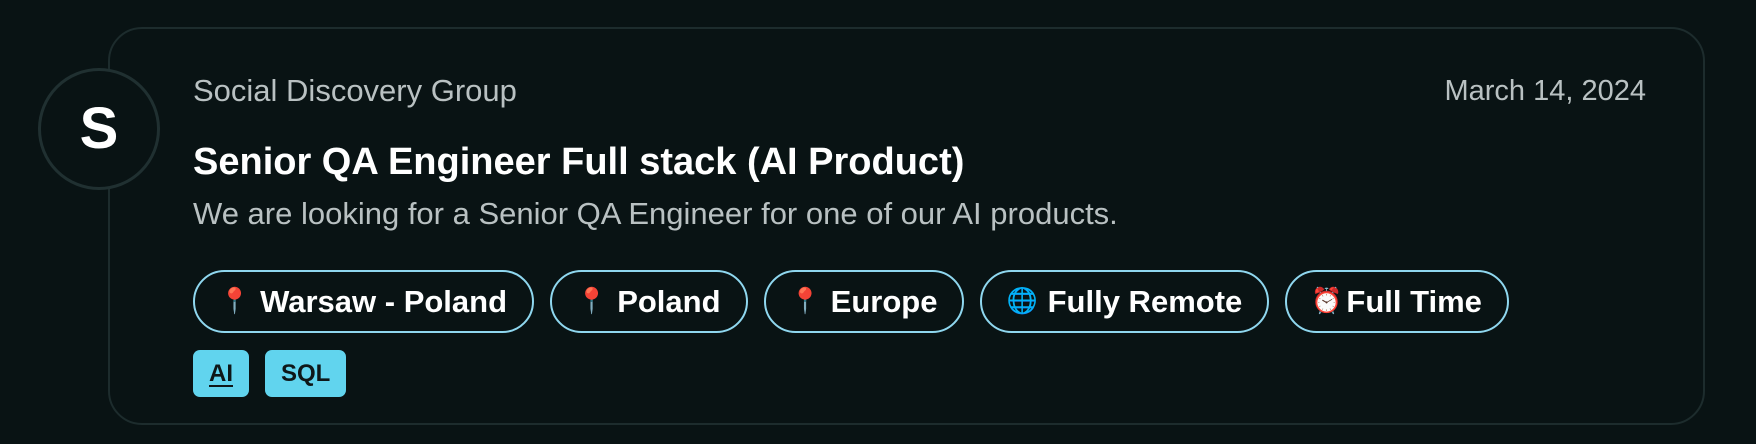 This screenshot has height=444, width=1756. Describe the element at coordinates (1414, 301) in the screenshot. I see `location-label: Full Time` at that location.